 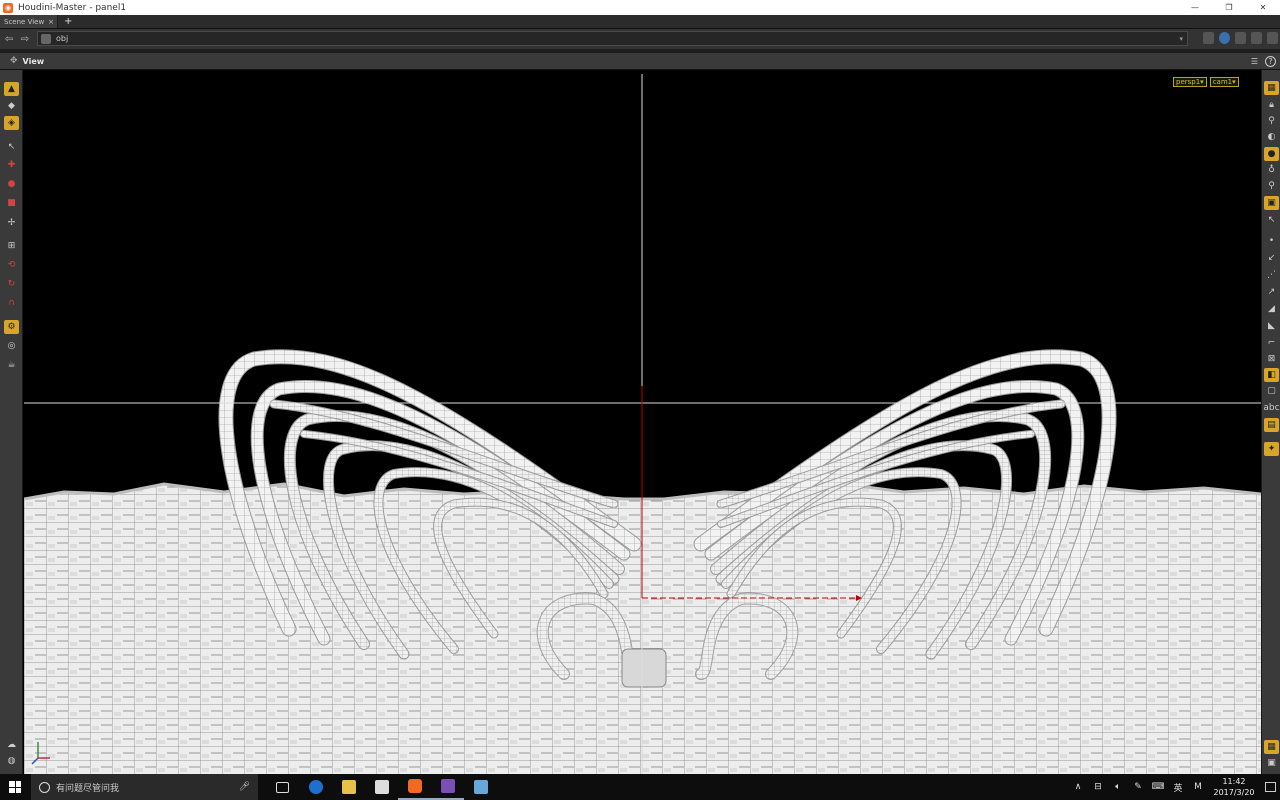 What do you see at coordinates (1271, 170) in the screenshot?
I see `light-icon: ♁` at bounding box center [1271, 170].